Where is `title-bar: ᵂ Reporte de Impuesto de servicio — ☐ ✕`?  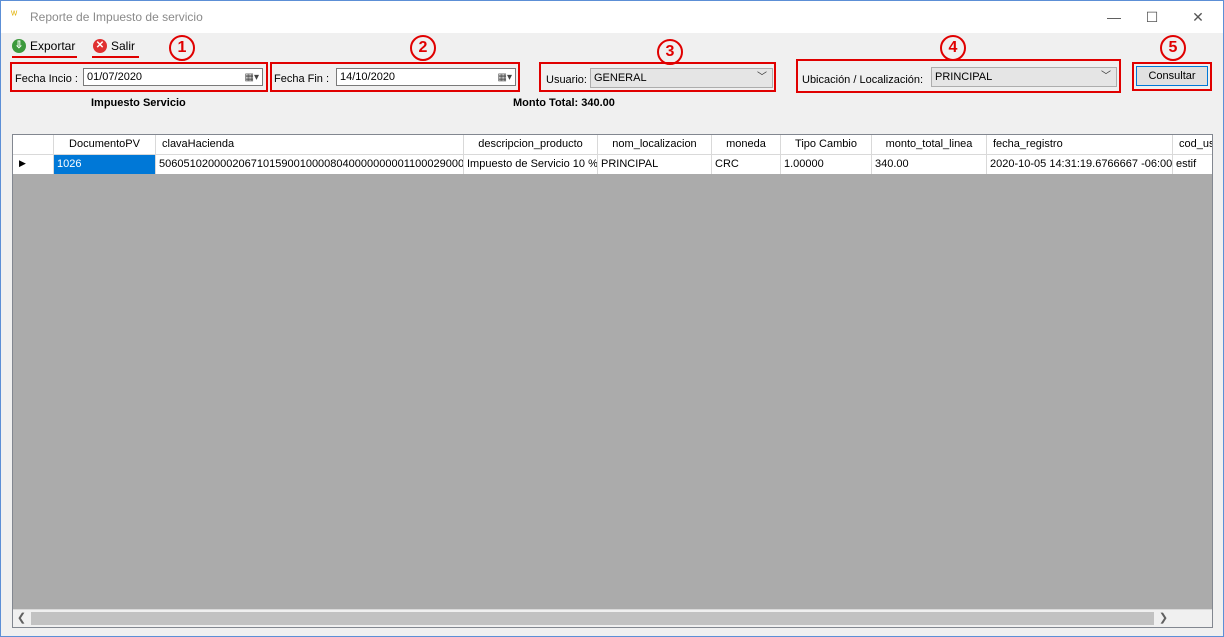
title-bar: ᵂ Reporte de Impuesto de servicio — ☐ ✕ is located at coordinates (612, 17).